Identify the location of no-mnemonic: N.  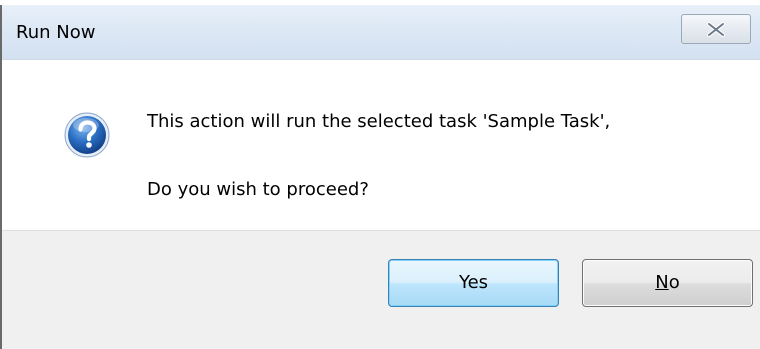
(662, 282).